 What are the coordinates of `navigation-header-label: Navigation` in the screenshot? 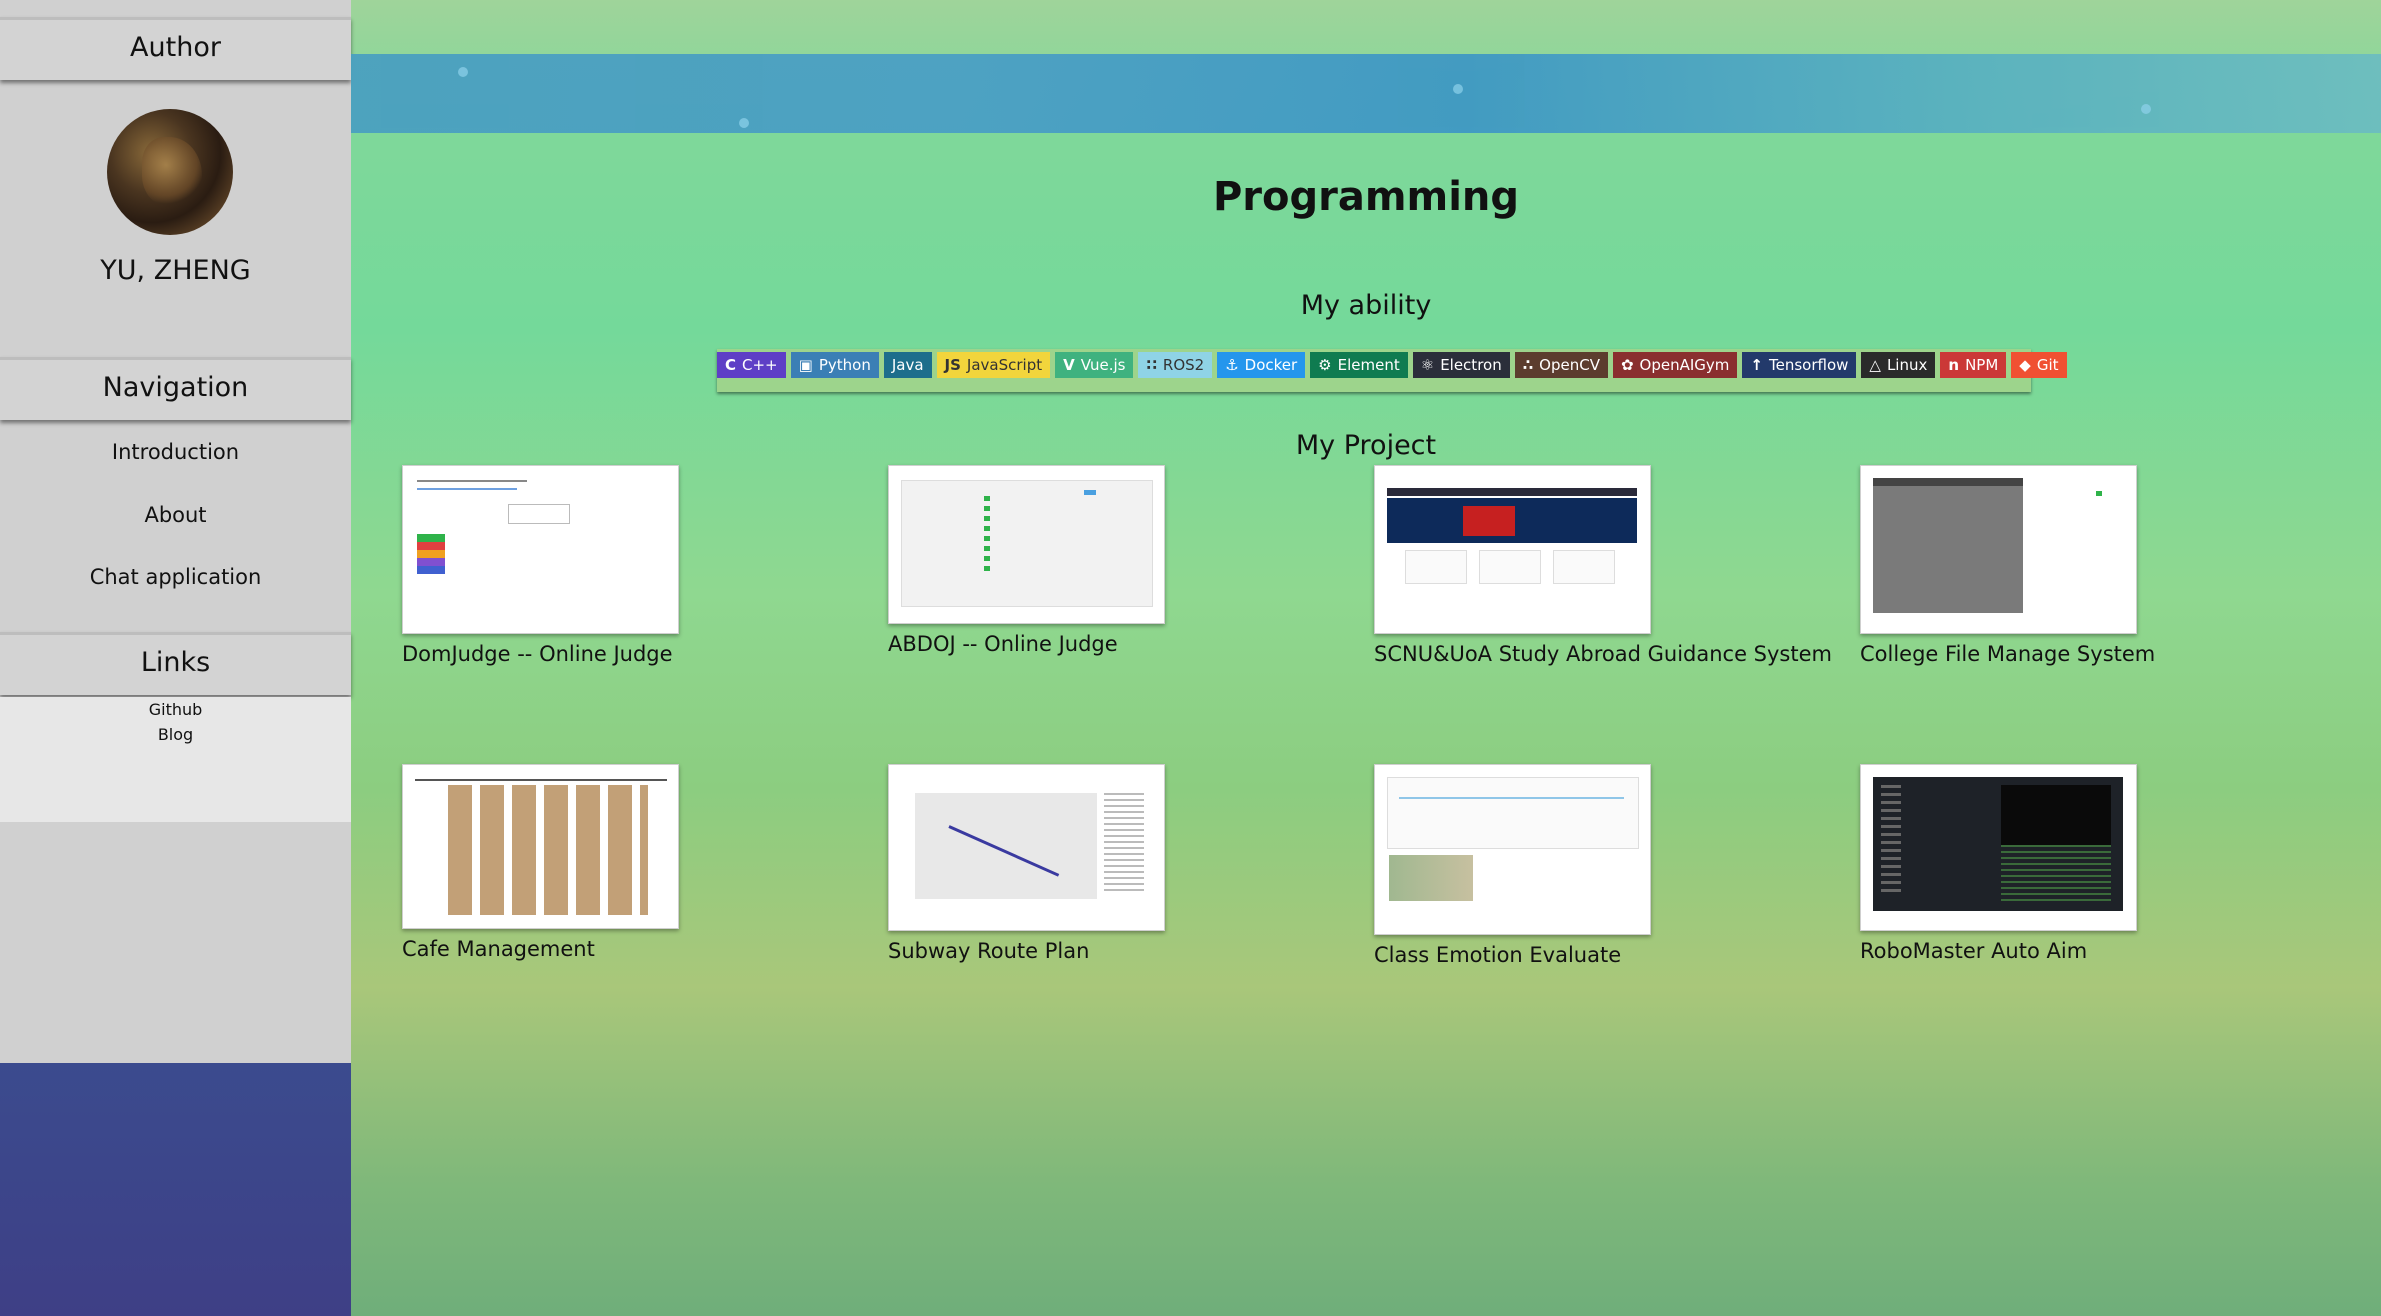 It's located at (175, 387).